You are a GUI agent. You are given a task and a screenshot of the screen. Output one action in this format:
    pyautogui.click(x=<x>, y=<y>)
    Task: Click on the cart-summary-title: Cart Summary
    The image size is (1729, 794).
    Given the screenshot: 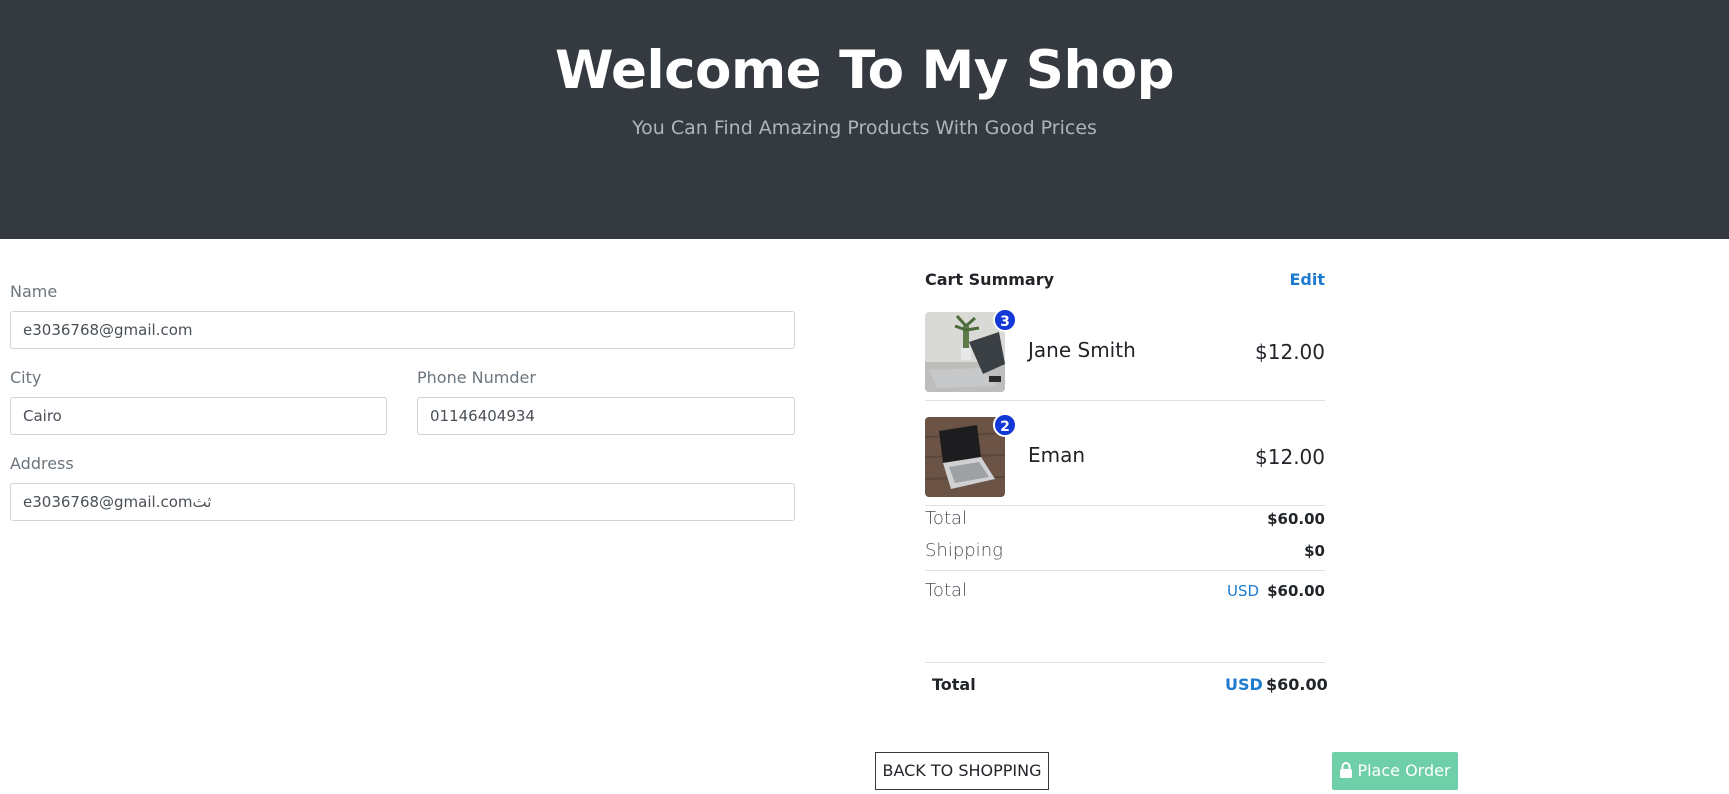 What is the action you would take?
    pyautogui.click(x=990, y=279)
    